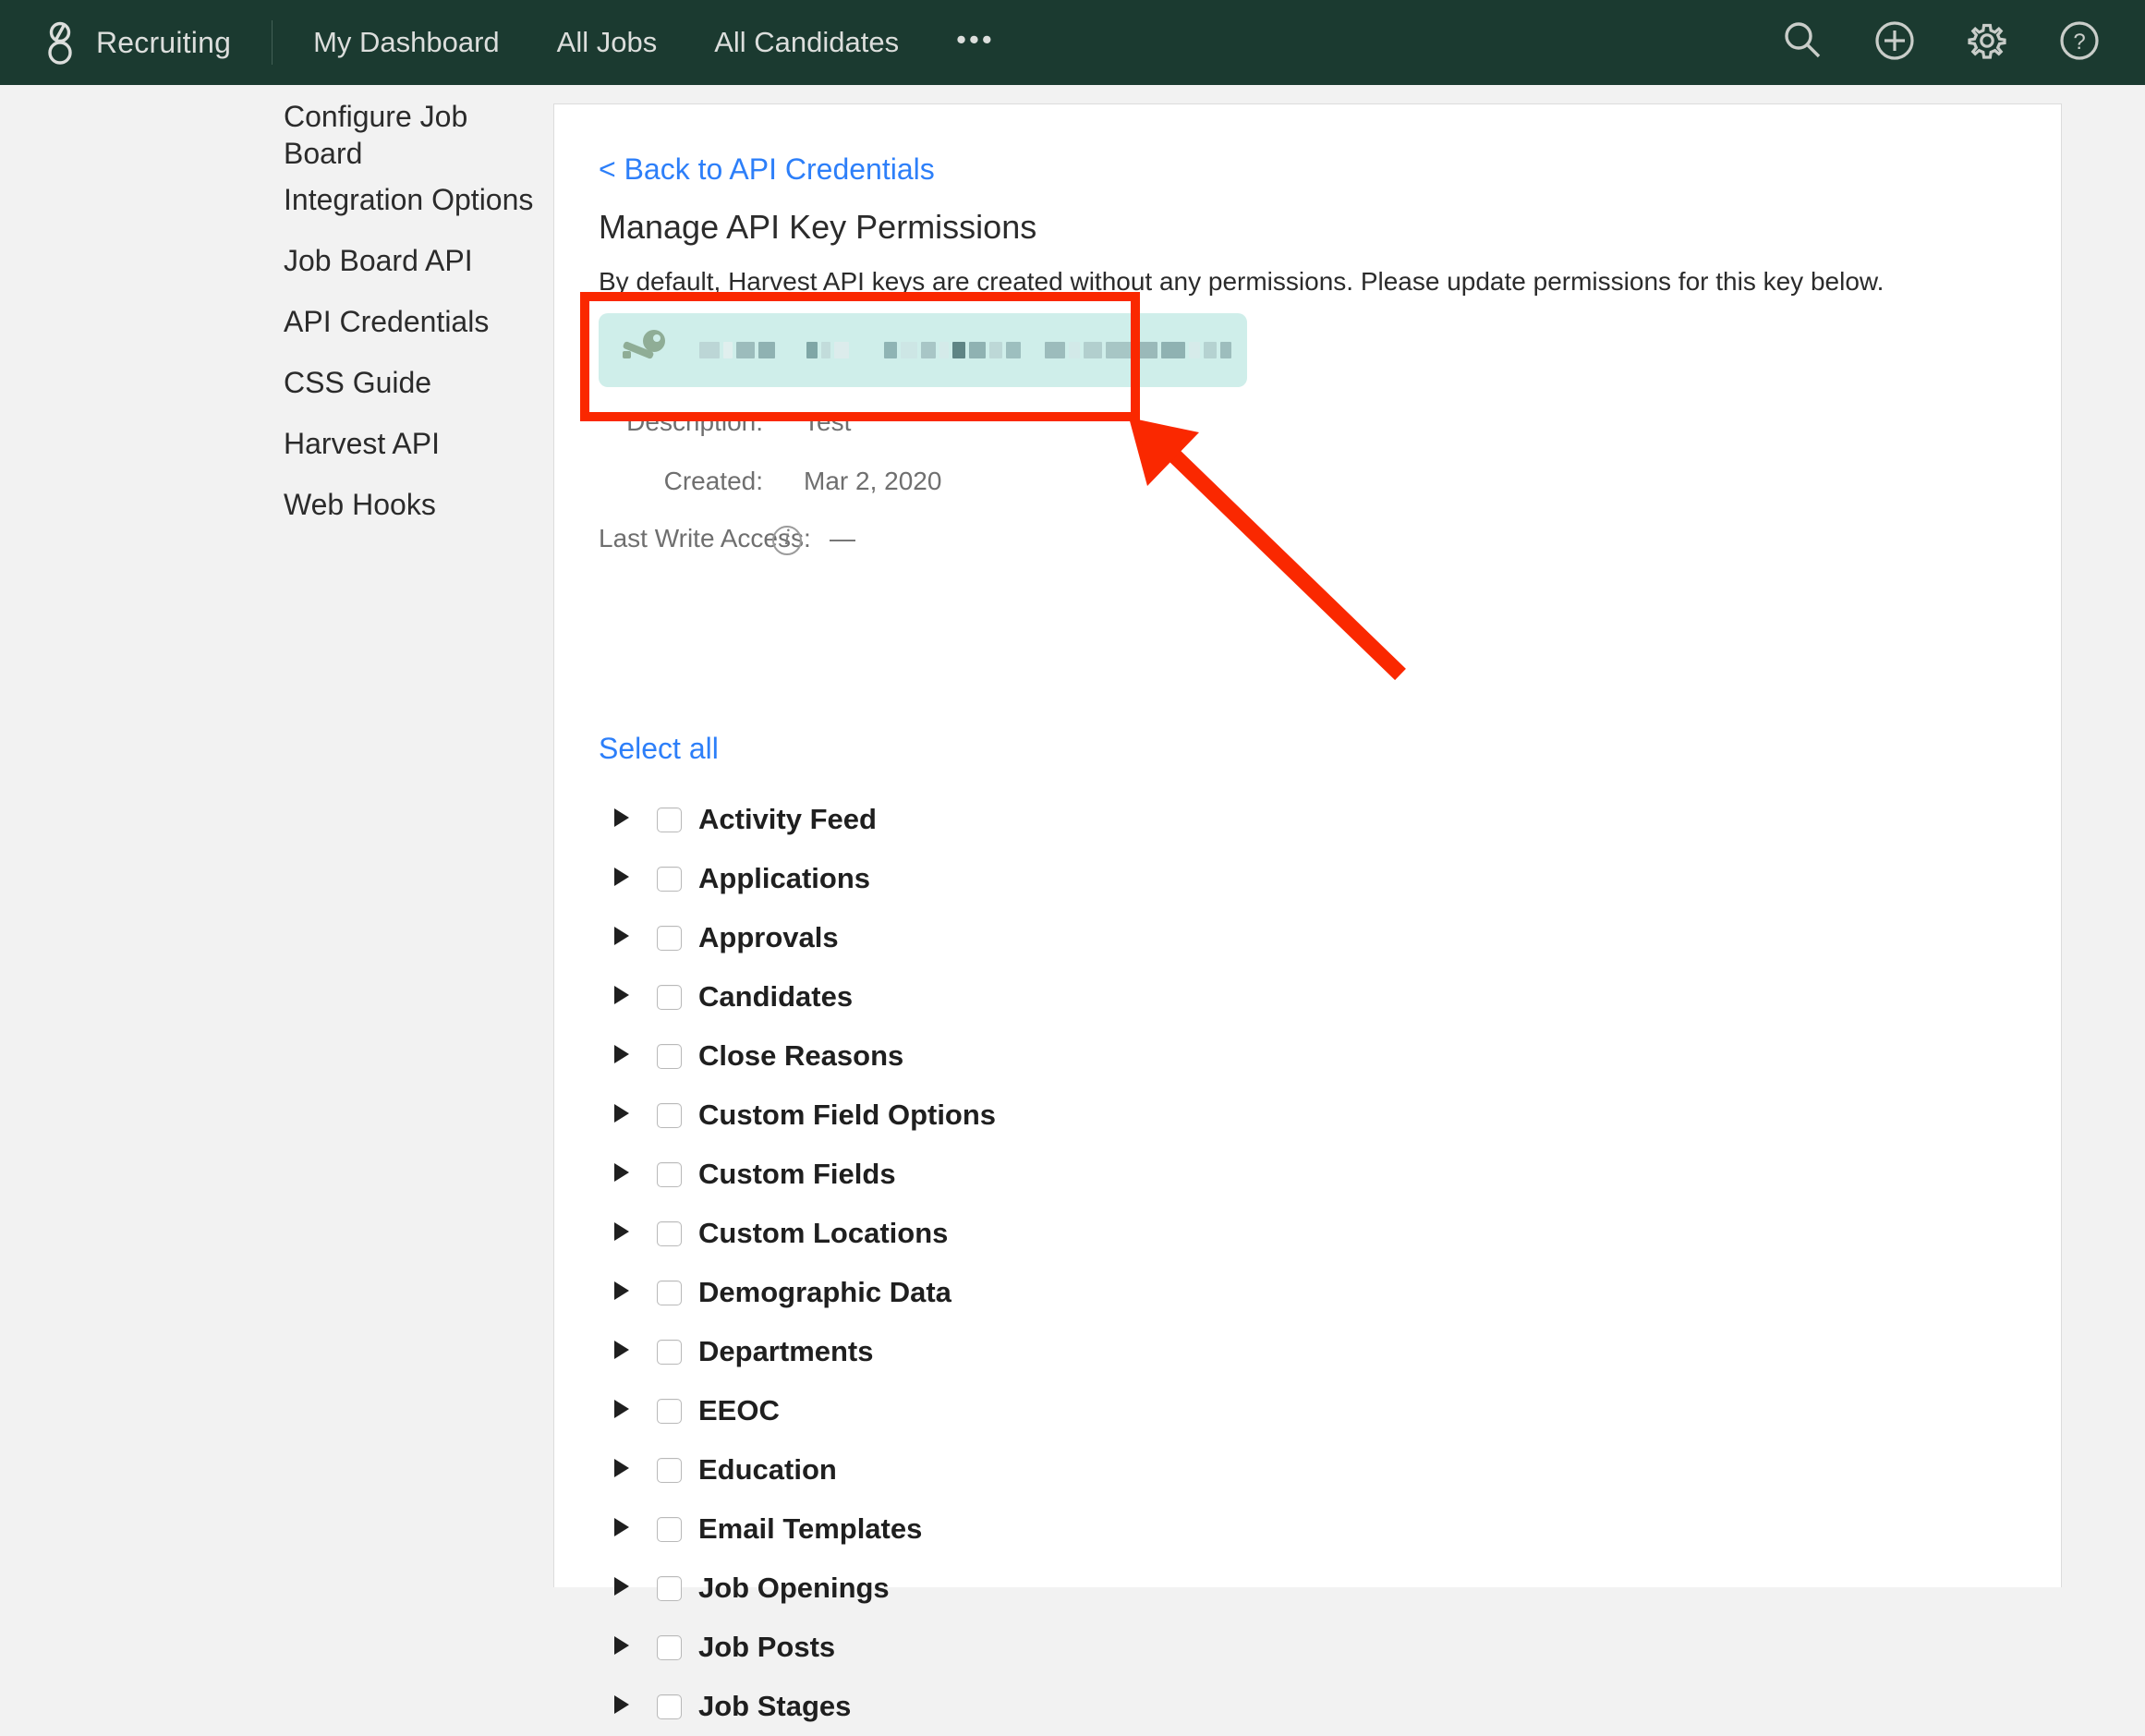 This screenshot has height=1736, width=2145. Describe the element at coordinates (419, 260) in the screenshot. I see `sidebar-item-job-board-api: Job Board API` at that location.